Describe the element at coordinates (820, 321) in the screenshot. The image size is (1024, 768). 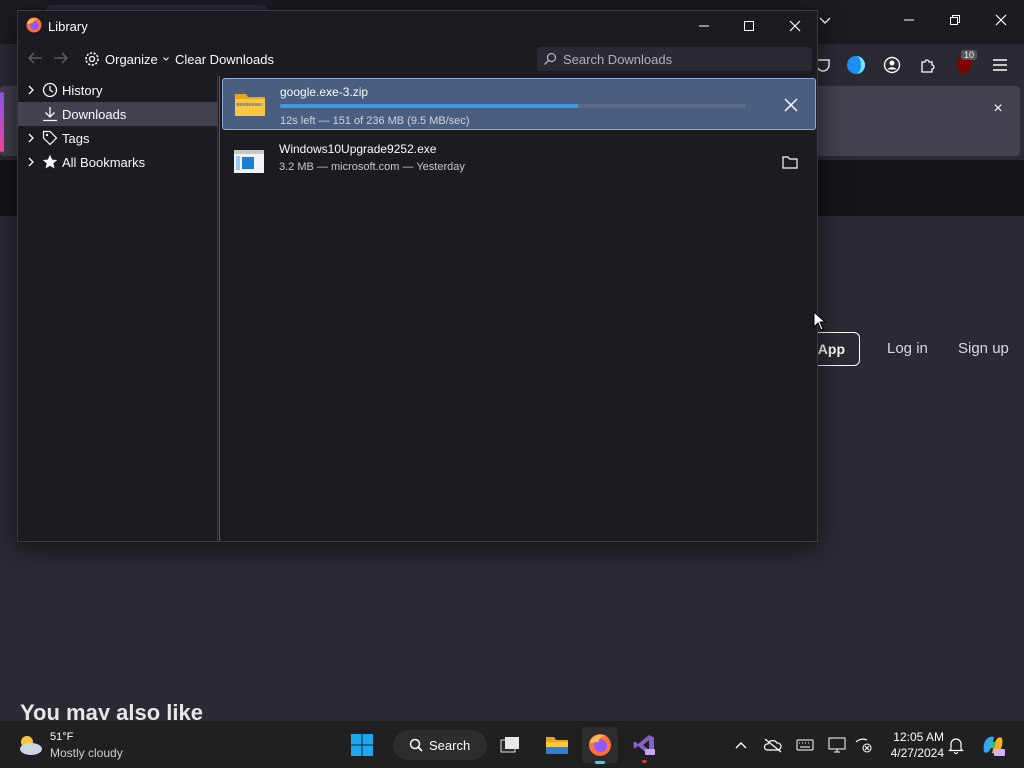
I see `mouse-cursor-icon` at that location.